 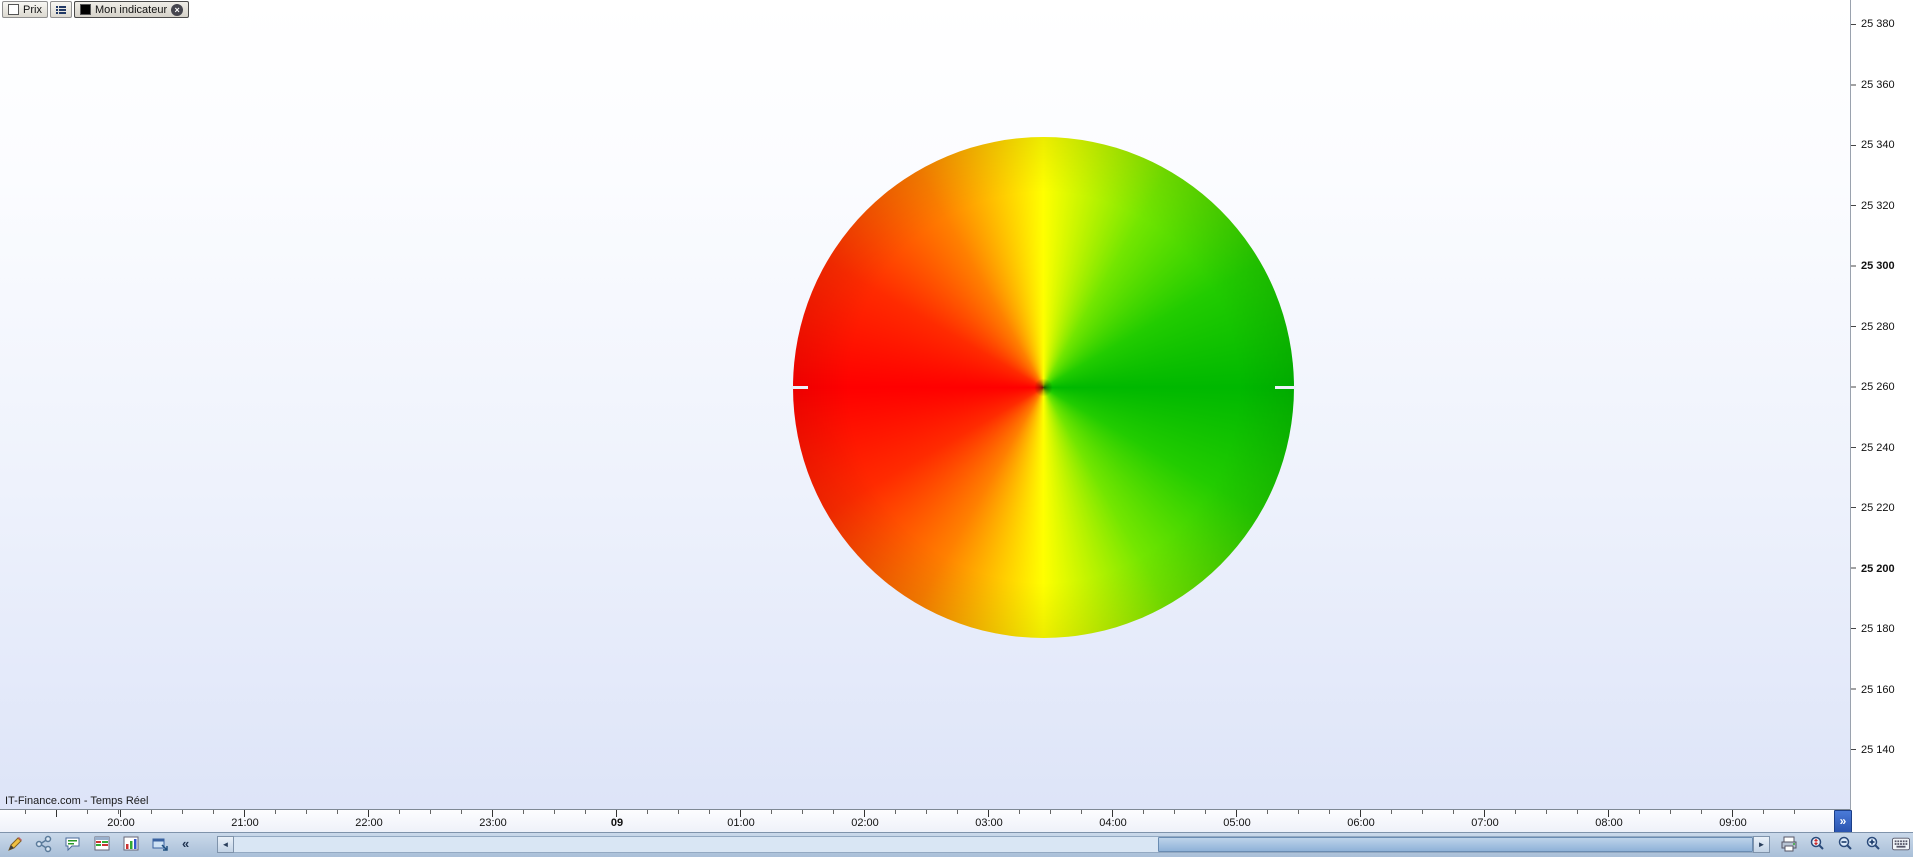 I want to click on left-toolbar: «, so click(x=98, y=844).